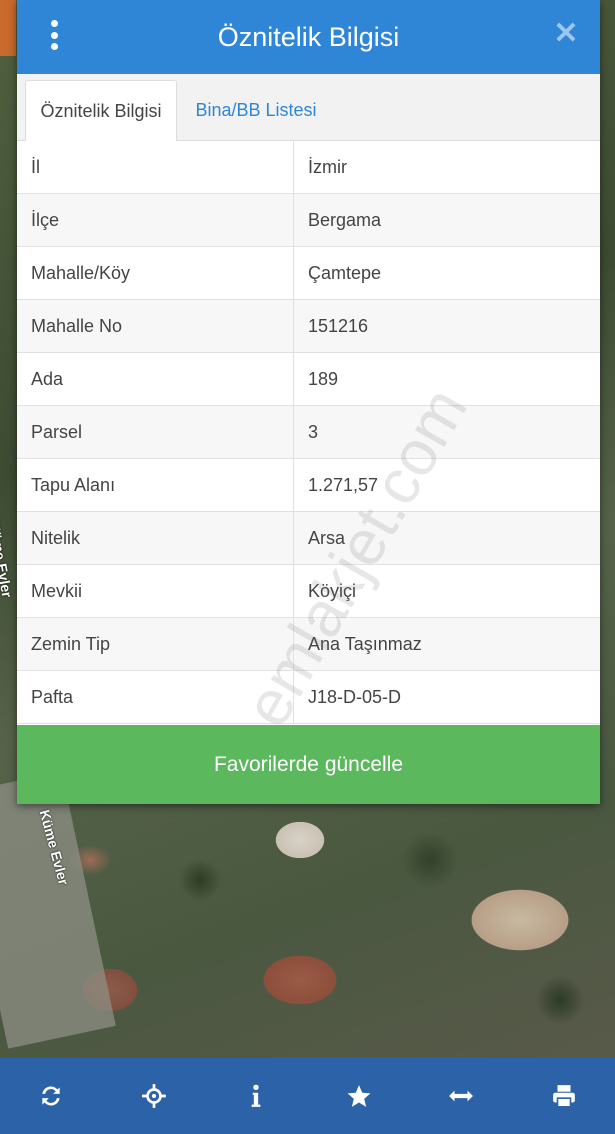 The width and height of the screenshot is (615, 1134). What do you see at coordinates (256, 110) in the screenshot?
I see `tab-building-list: Bina/BB Listesi` at bounding box center [256, 110].